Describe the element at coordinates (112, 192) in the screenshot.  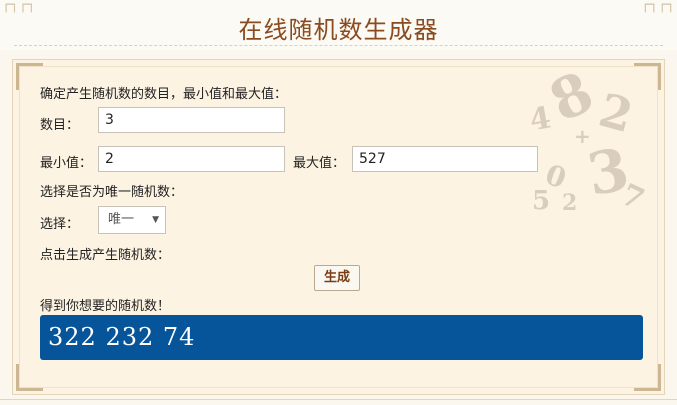
I see `unique-prompt: 选择是否为唯一随机数：` at that location.